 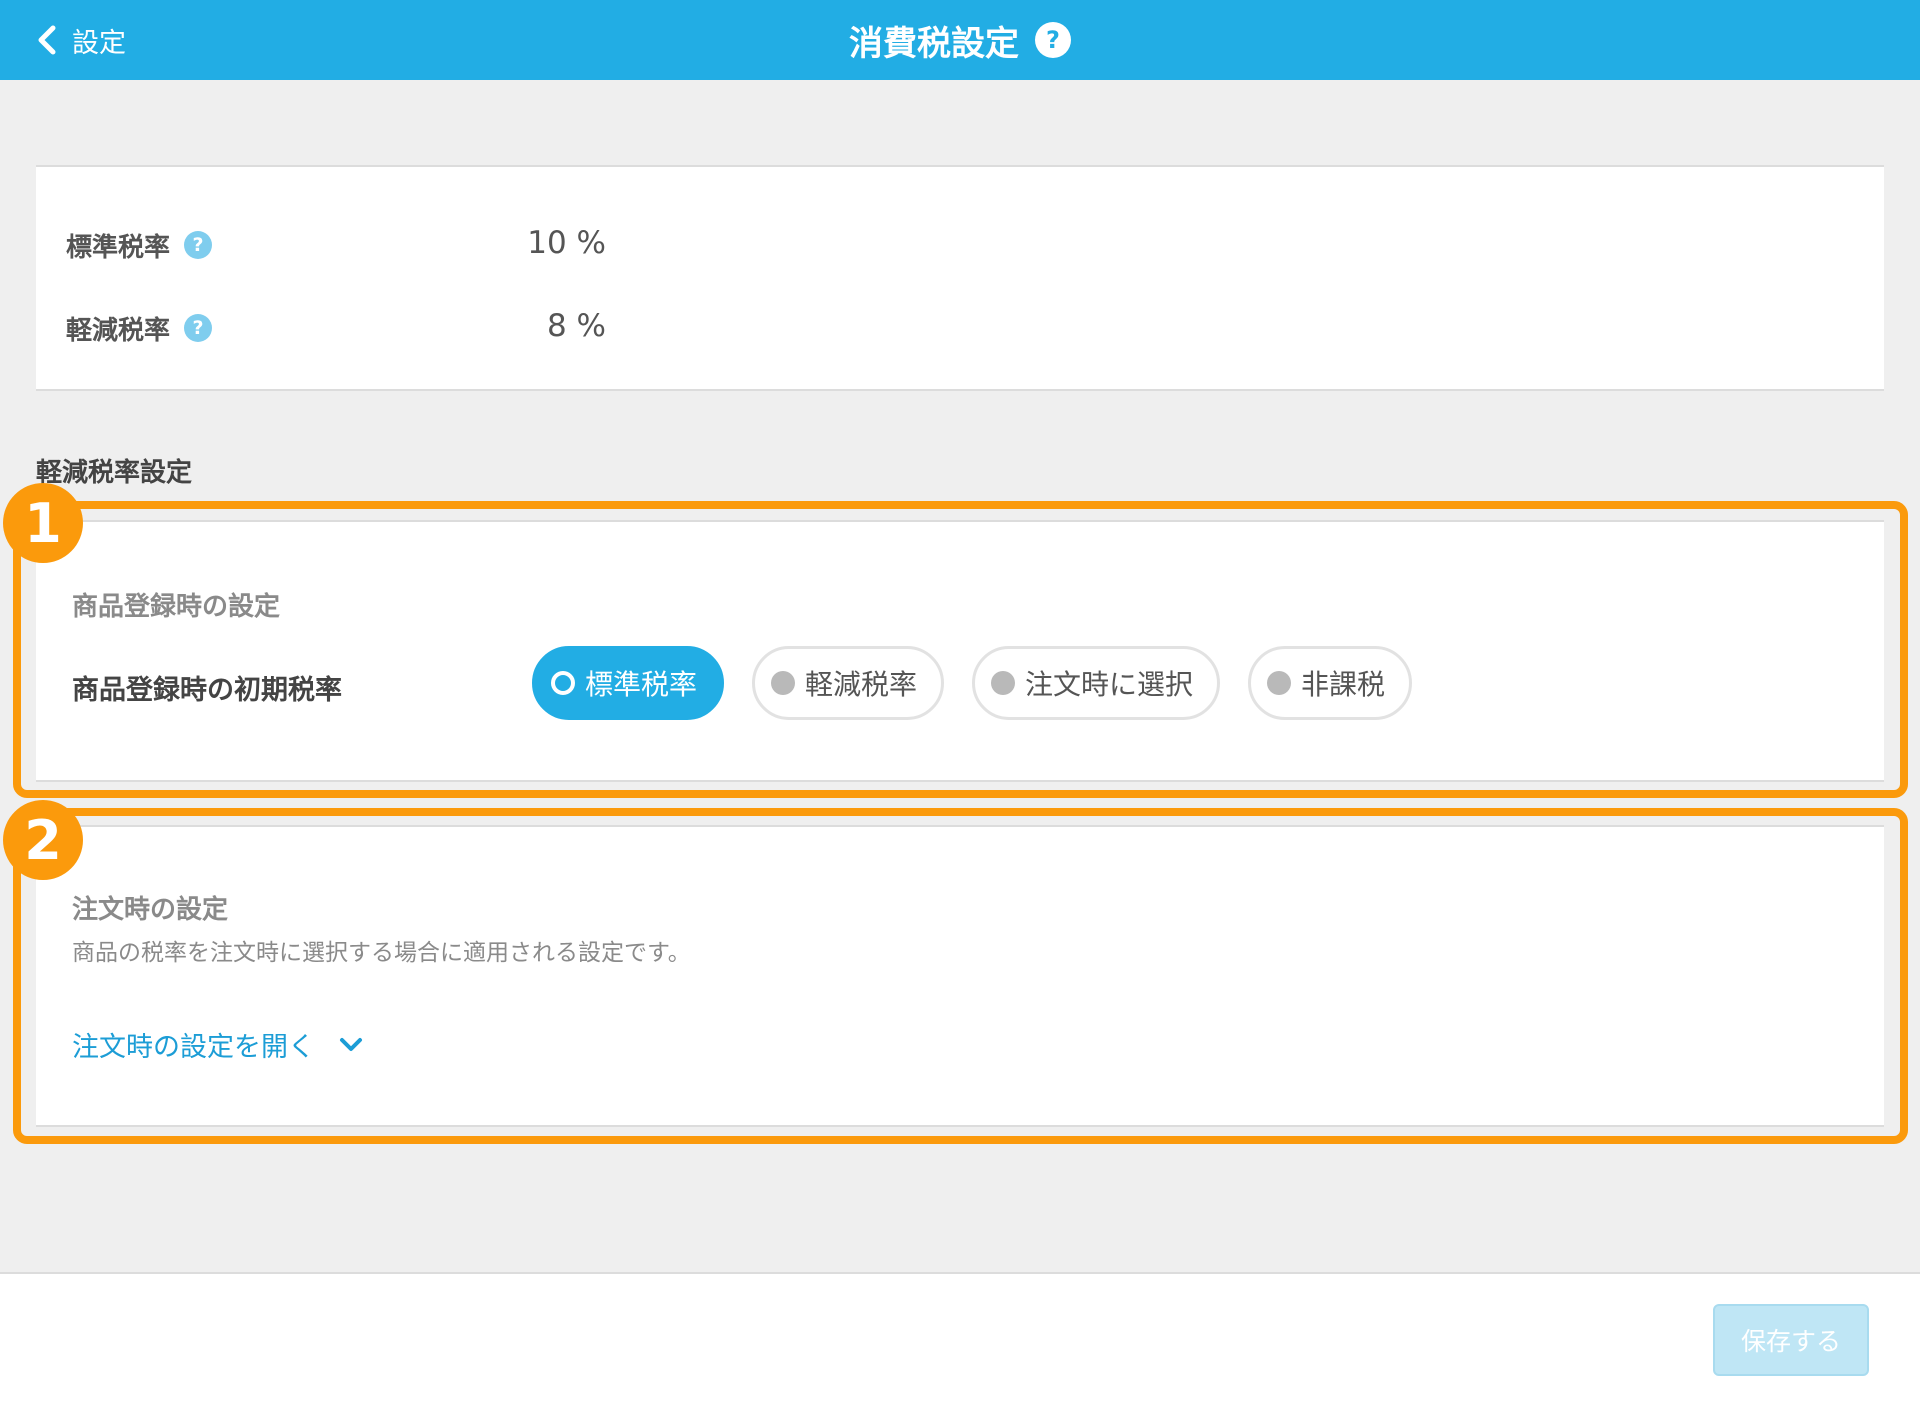 I want to click on standard-rate-label-group: 標準税率 ?, so click(x=146, y=245).